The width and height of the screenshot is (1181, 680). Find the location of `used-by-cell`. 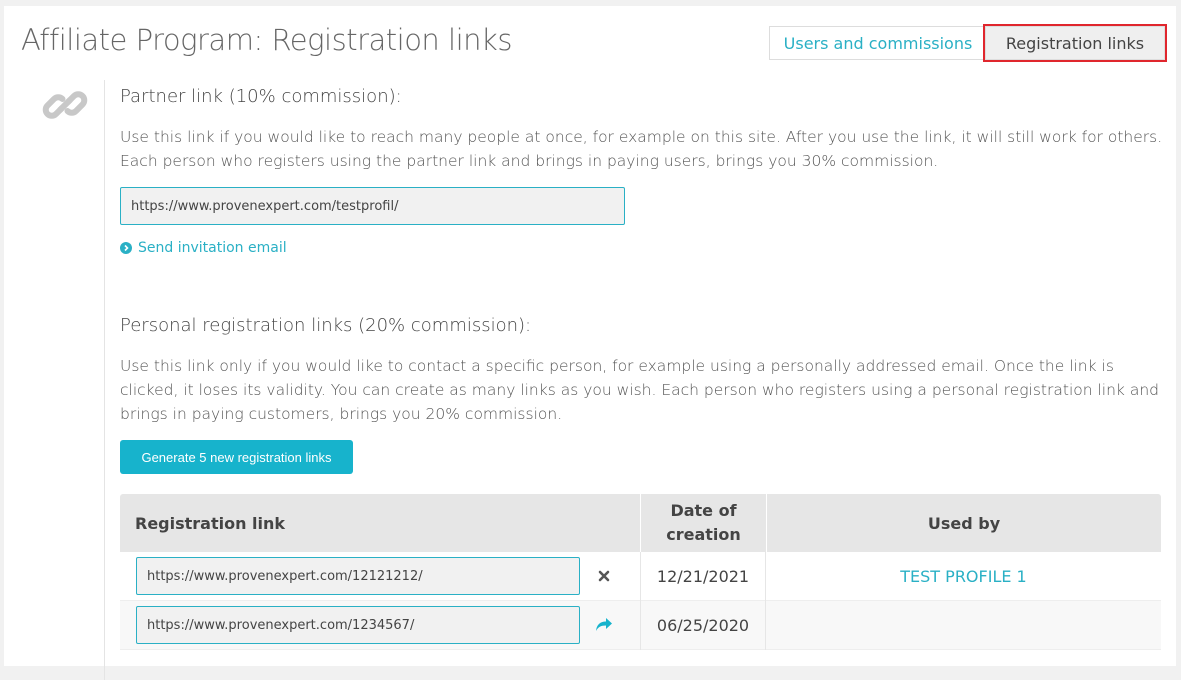

used-by-cell is located at coordinates (963, 625).